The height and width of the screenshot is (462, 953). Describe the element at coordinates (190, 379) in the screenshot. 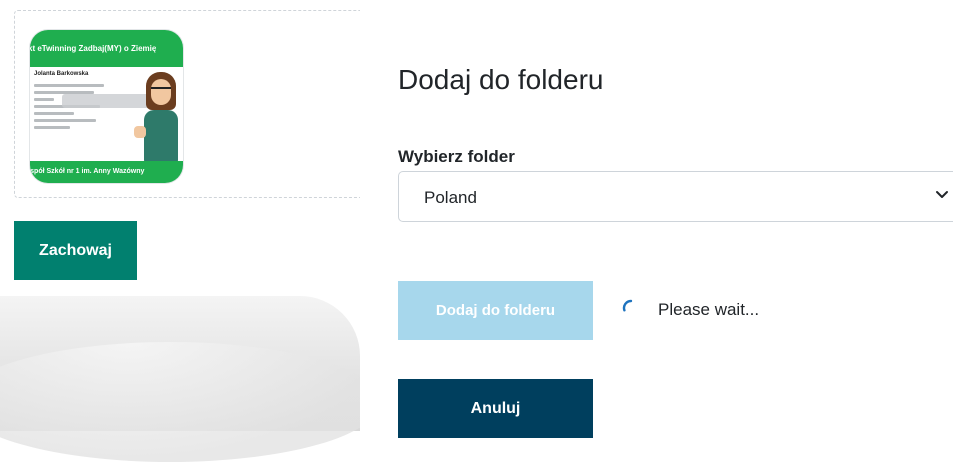

I see `background-decoration` at that location.